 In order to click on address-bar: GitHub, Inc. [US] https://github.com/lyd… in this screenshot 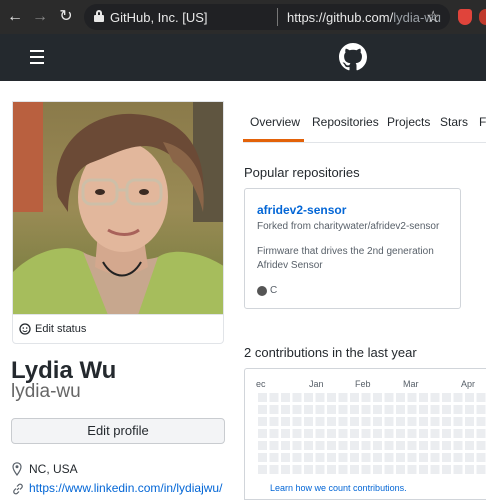, I will do `click(267, 17)`.